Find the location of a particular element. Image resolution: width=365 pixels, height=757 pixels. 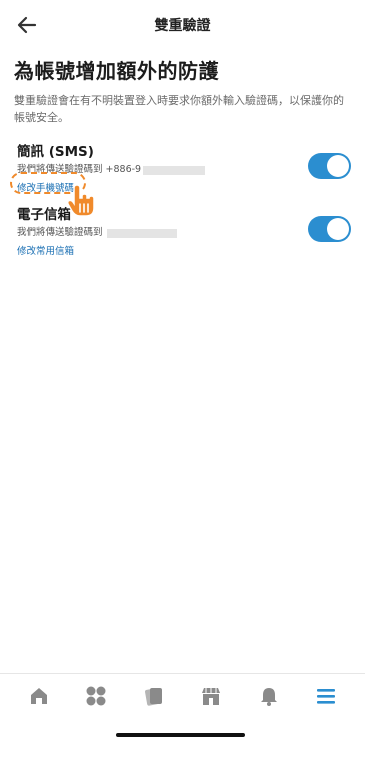

tab-menu is located at coordinates (326, 696).